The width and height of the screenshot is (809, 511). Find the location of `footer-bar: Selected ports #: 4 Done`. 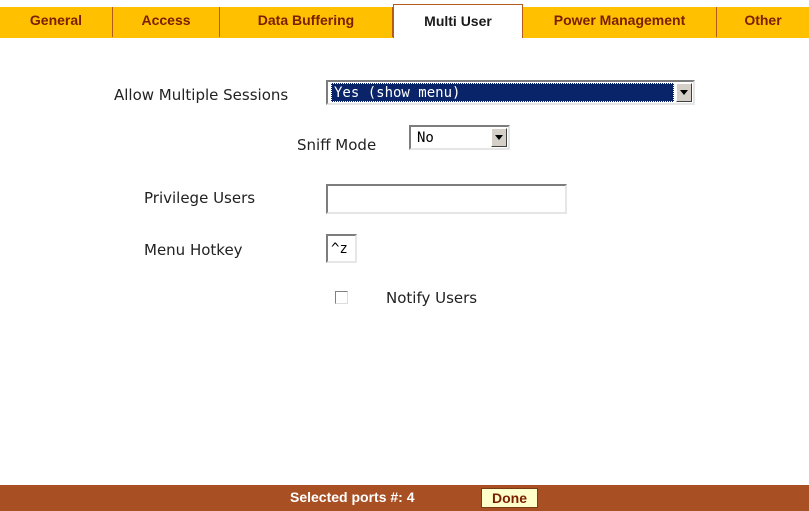

footer-bar: Selected ports #: 4 Done is located at coordinates (404, 498).